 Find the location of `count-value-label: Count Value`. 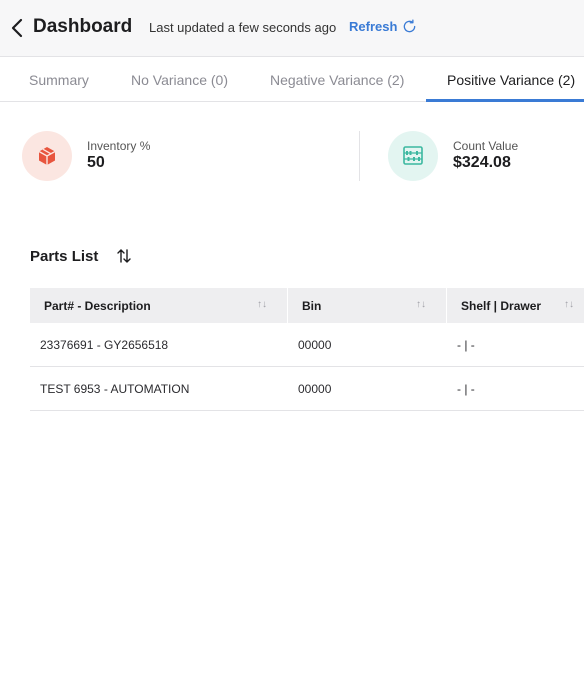

count-value-label: Count Value is located at coordinates (486, 146).